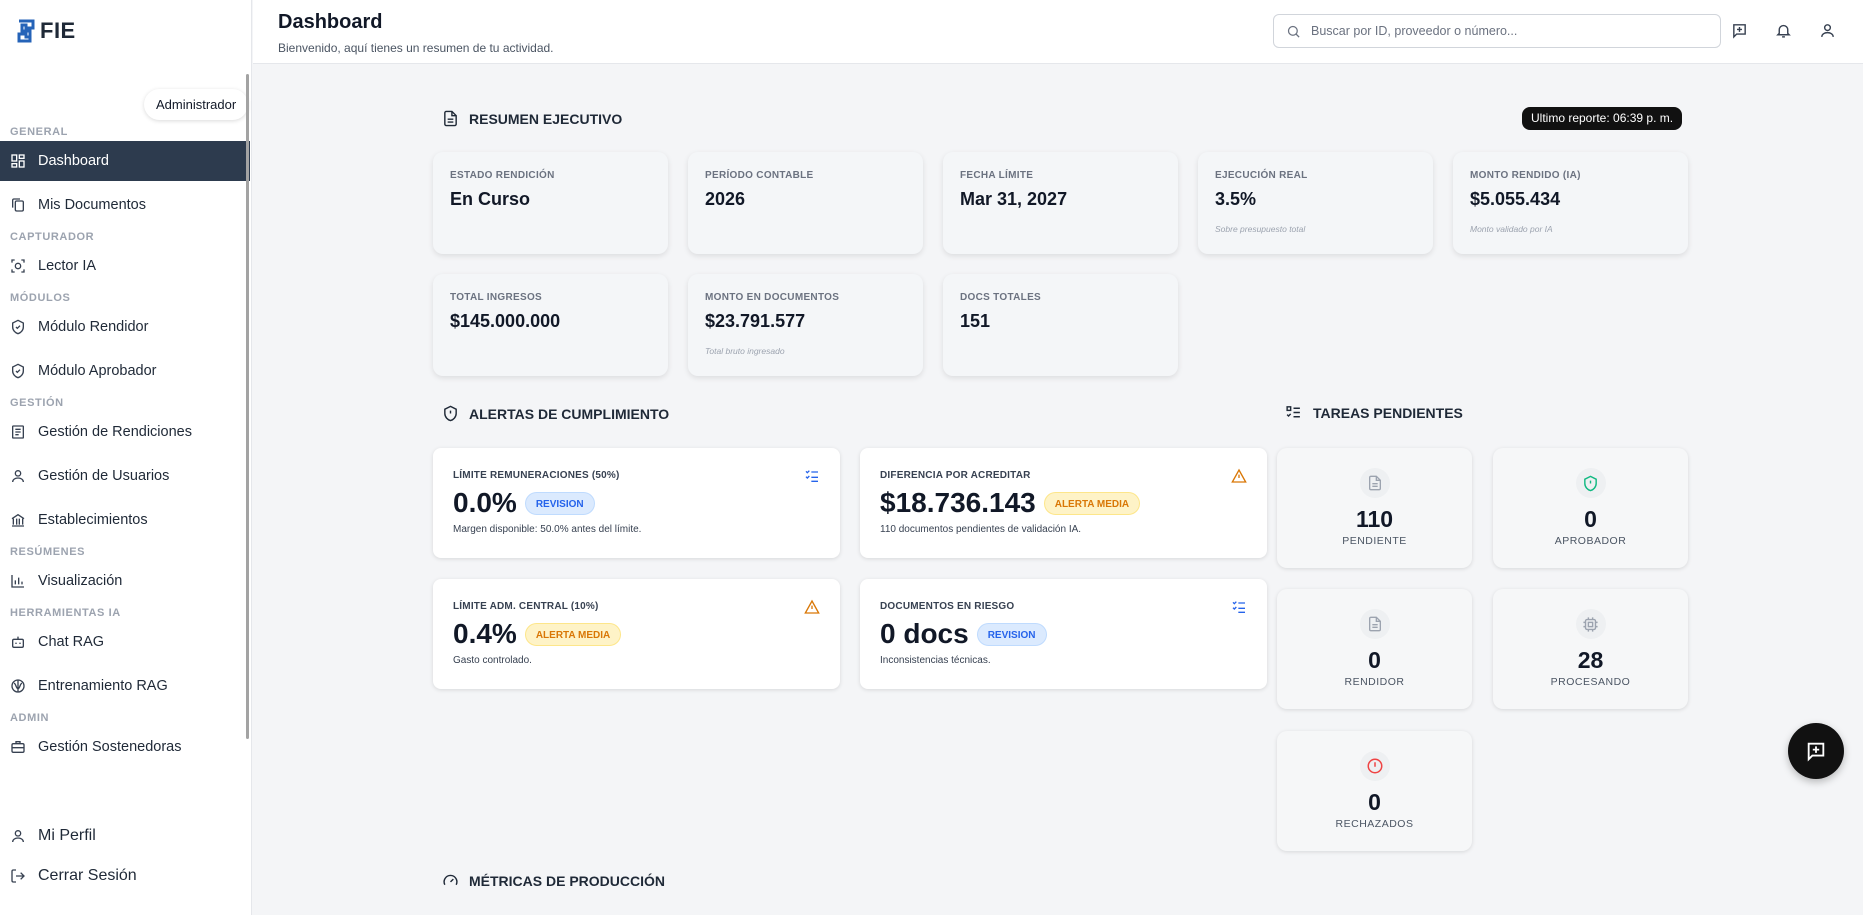 The width and height of the screenshot is (1863, 915). I want to click on nav-section-gestion: GESTIÓN, so click(37, 403).